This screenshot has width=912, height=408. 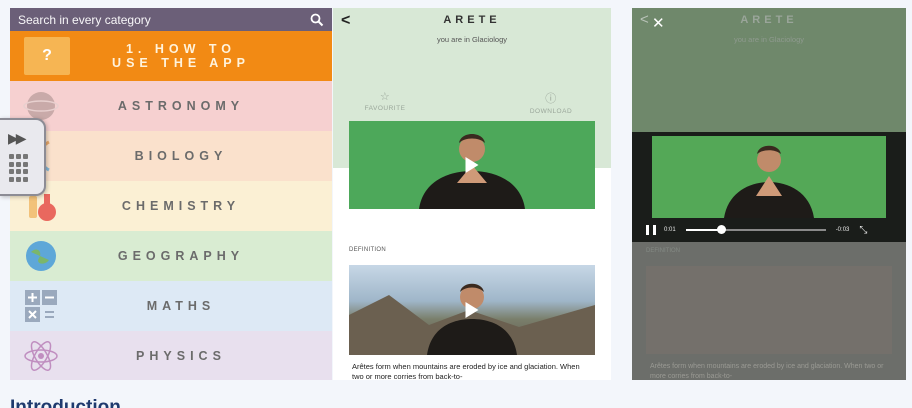 I want to click on search-placeholder: Search in every category, so click(x=164, y=20).